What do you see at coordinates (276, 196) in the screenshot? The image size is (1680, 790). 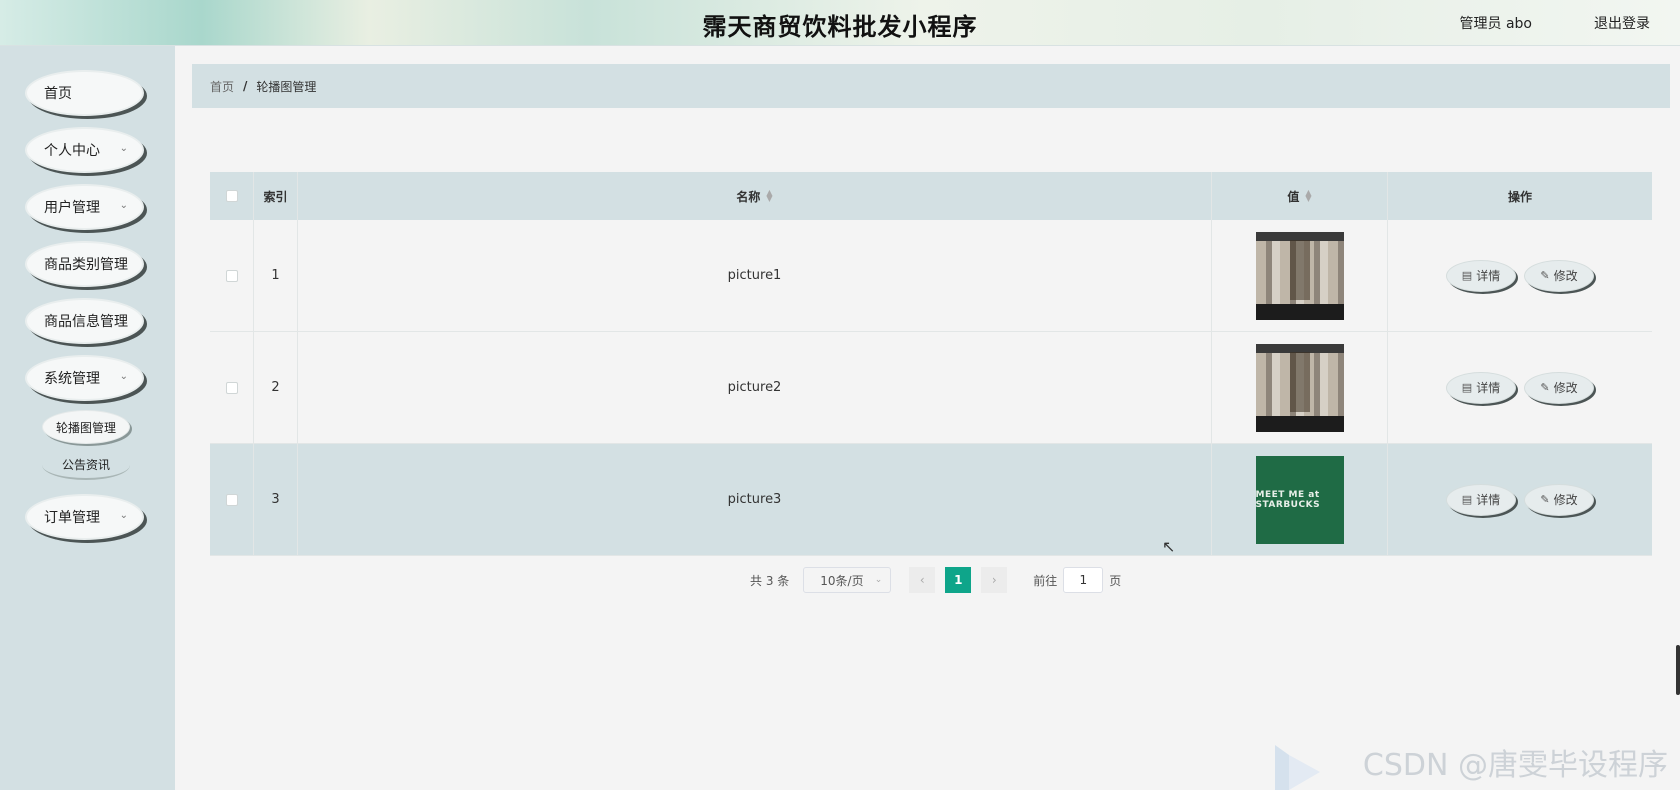 I see `column-header-index: 索引` at bounding box center [276, 196].